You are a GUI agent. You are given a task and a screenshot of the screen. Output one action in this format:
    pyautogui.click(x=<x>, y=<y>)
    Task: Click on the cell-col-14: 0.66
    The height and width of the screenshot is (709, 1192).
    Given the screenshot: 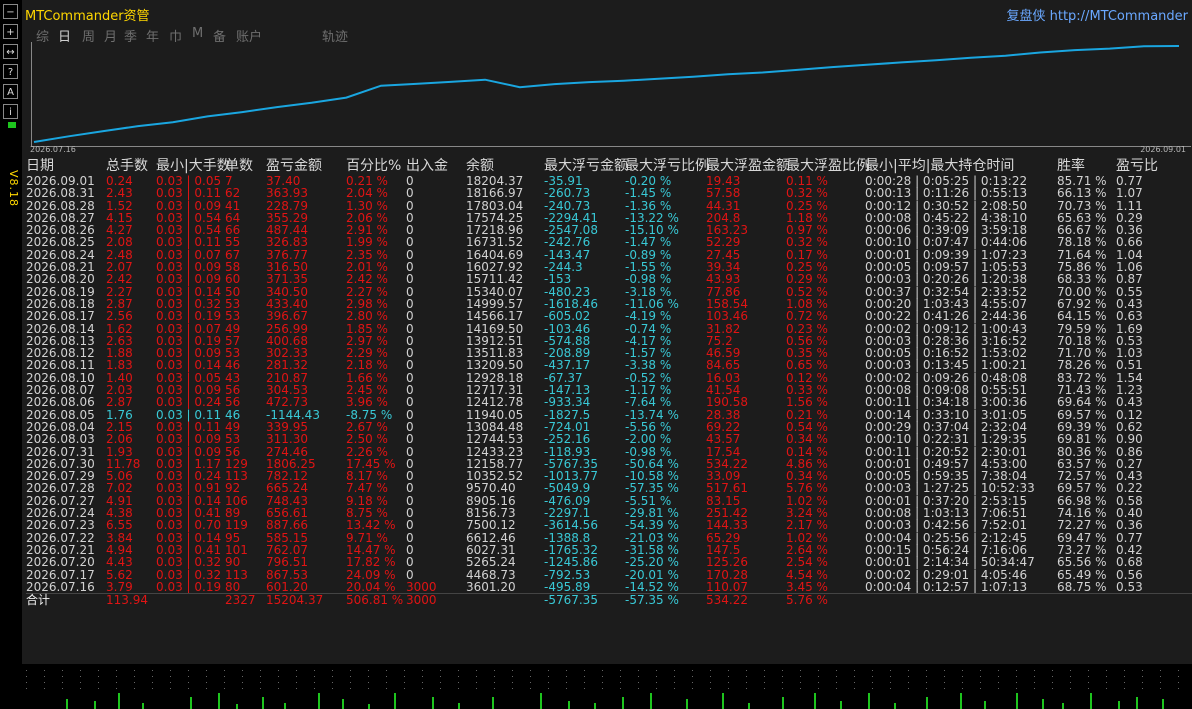 What is the action you would take?
    pyautogui.click(x=1129, y=242)
    